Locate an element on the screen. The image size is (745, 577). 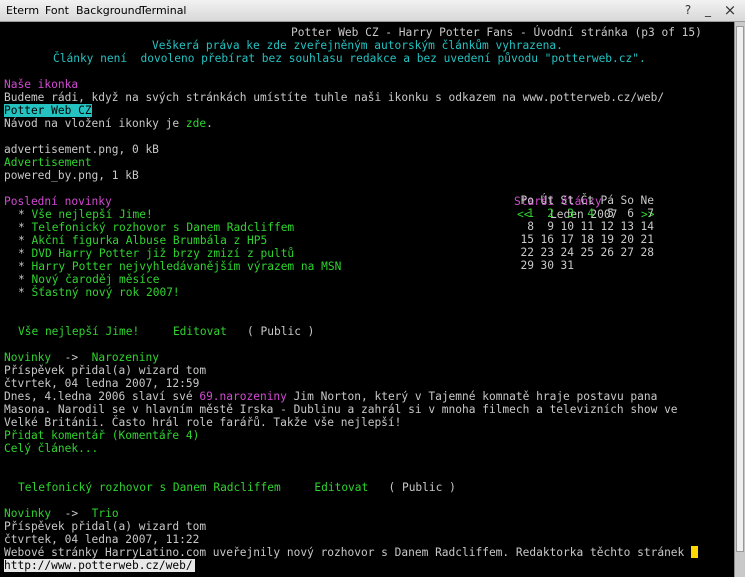
menu-terminal: Terminal is located at coordinates (163, 10).